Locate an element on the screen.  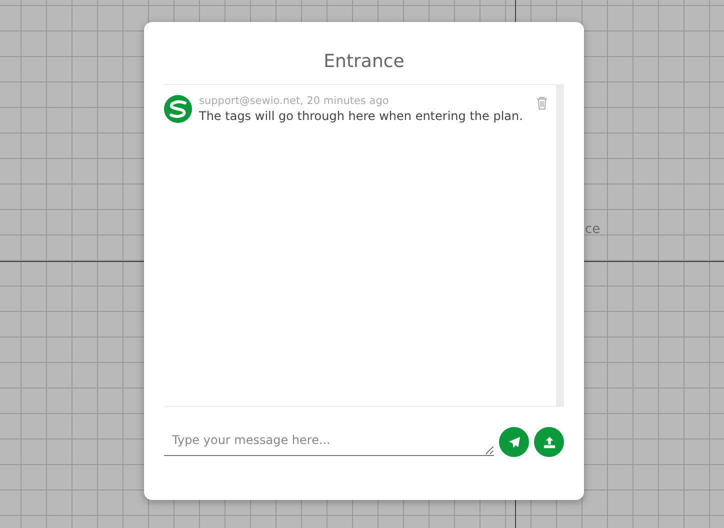
dialog-title: Entrance is located at coordinates (364, 62).